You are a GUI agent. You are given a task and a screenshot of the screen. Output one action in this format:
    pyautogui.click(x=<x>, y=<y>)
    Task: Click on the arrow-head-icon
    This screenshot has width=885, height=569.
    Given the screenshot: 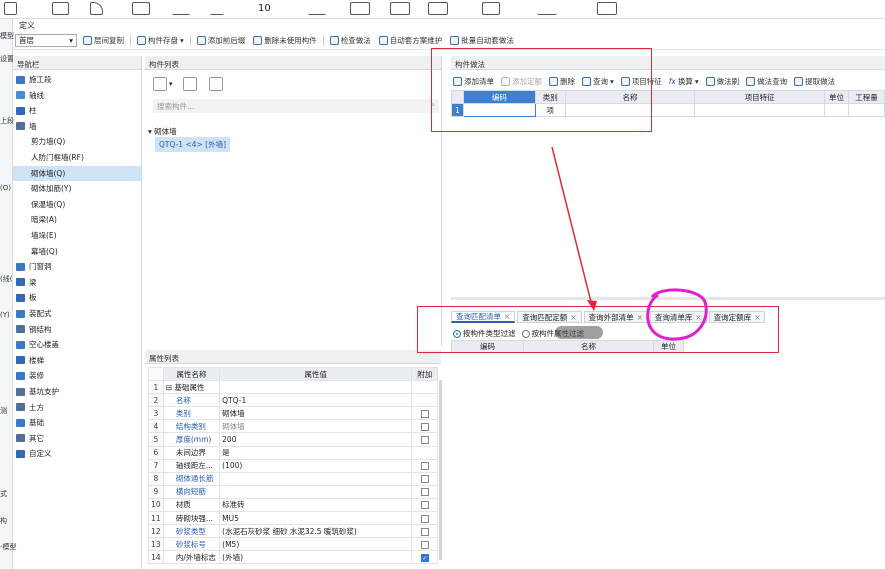 What is the action you would take?
    pyautogui.click(x=592, y=305)
    